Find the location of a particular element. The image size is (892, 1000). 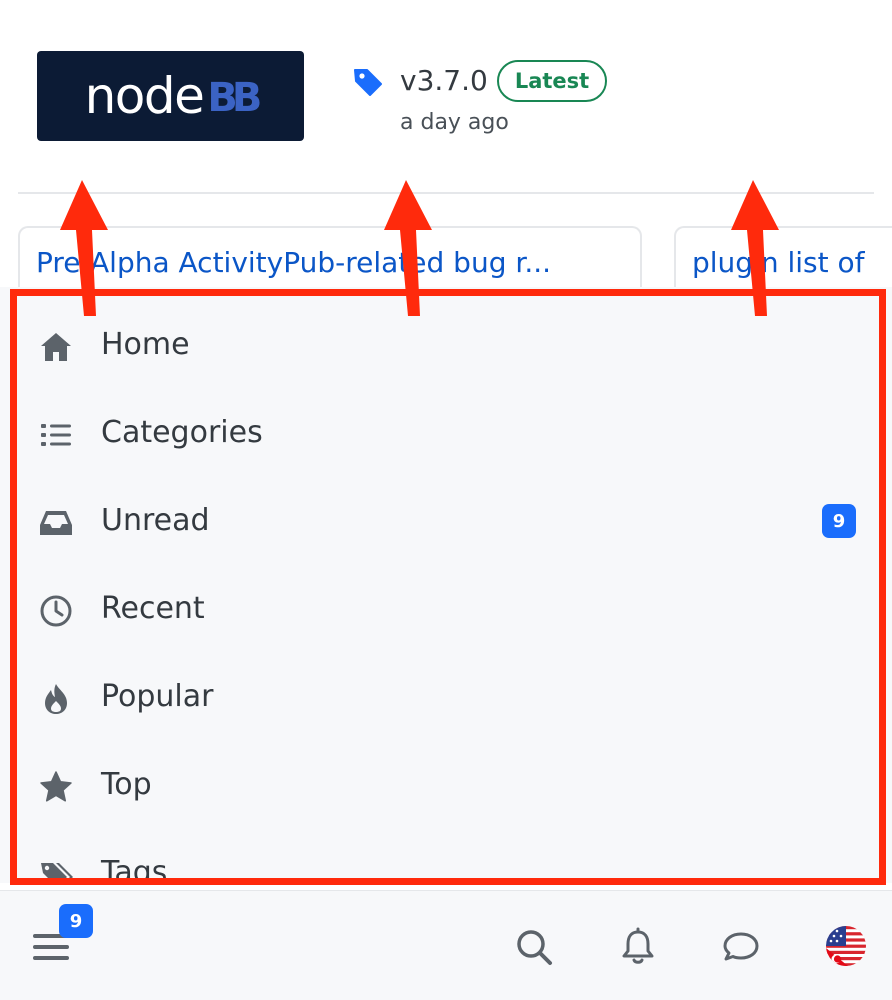

sidebar-item-label: Tags is located at coordinates (134, 869).